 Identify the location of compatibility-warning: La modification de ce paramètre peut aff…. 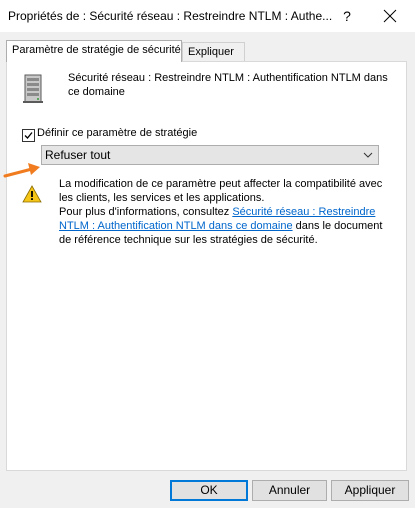
(221, 212).